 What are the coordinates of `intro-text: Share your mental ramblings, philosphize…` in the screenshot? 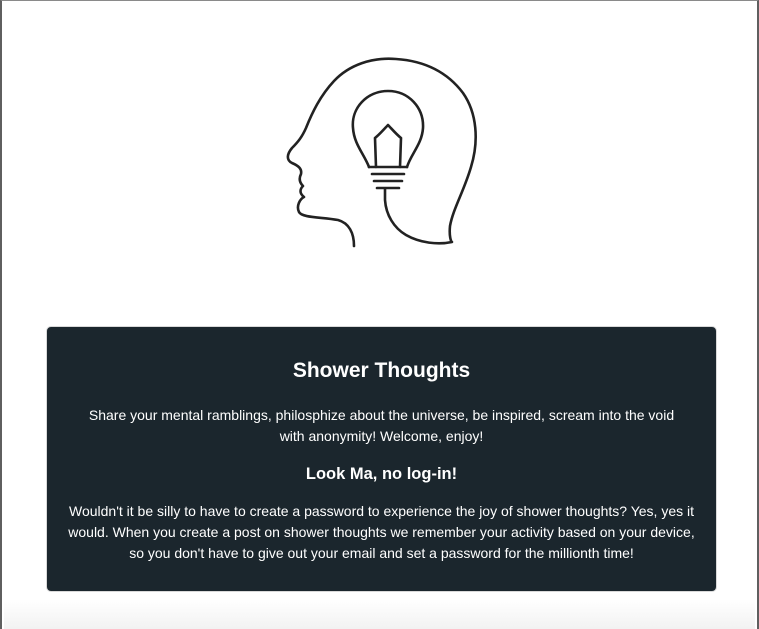 It's located at (381, 425).